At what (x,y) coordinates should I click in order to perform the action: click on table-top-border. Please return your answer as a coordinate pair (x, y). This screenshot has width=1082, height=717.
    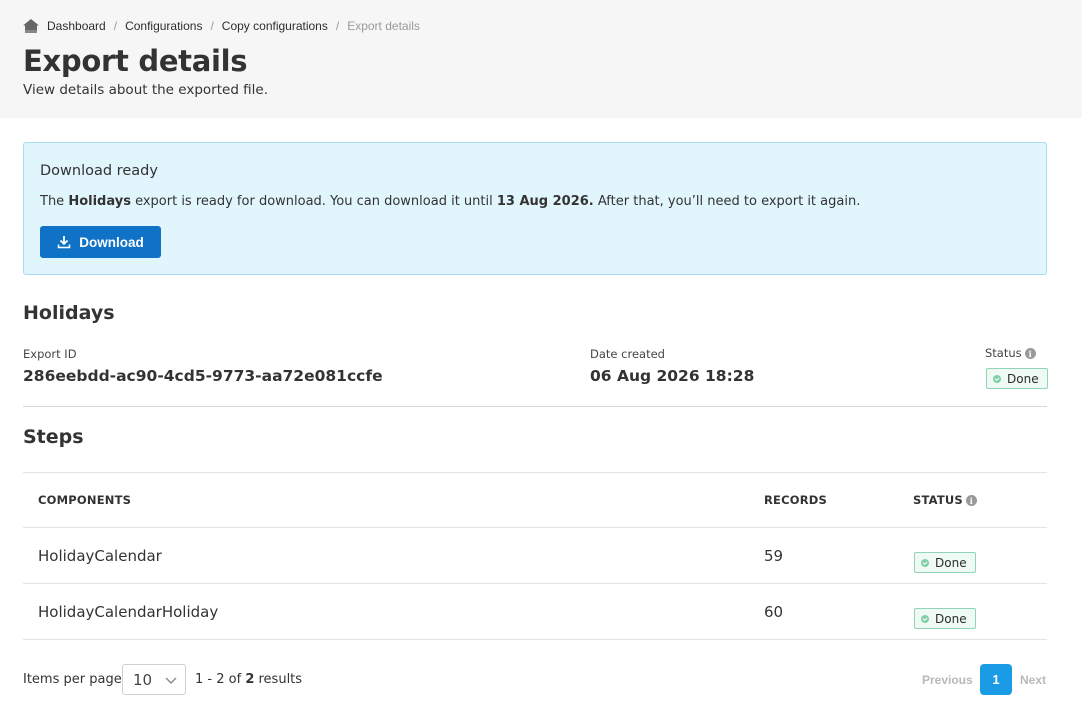
    Looking at the image, I should click on (535, 472).